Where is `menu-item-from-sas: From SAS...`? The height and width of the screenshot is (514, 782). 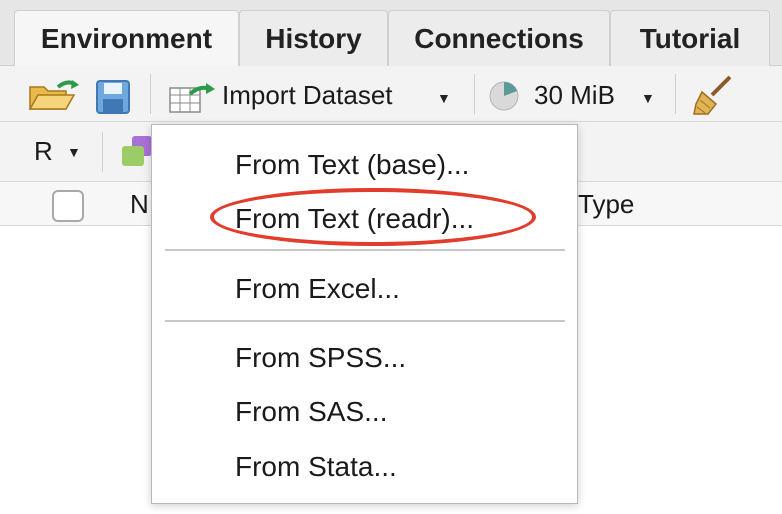 menu-item-from-sas: From SAS... is located at coordinates (311, 412).